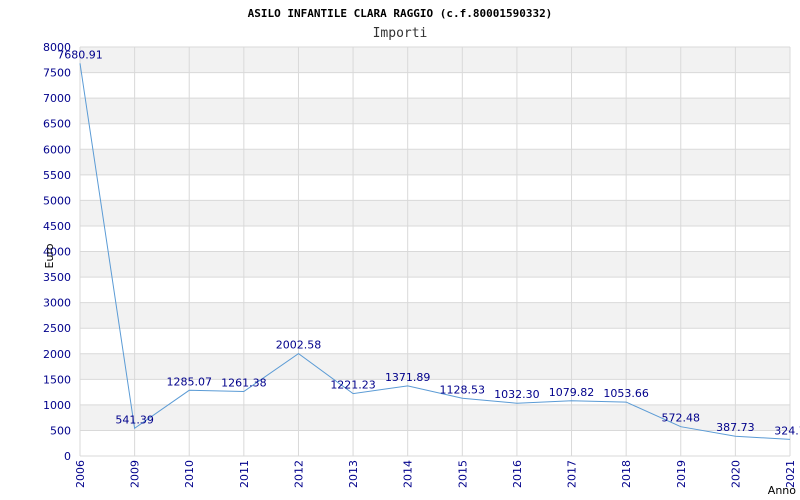 This screenshot has width=800, height=500. What do you see at coordinates (681, 474) in the screenshot?
I see `x-tick-label: 2019` at bounding box center [681, 474].